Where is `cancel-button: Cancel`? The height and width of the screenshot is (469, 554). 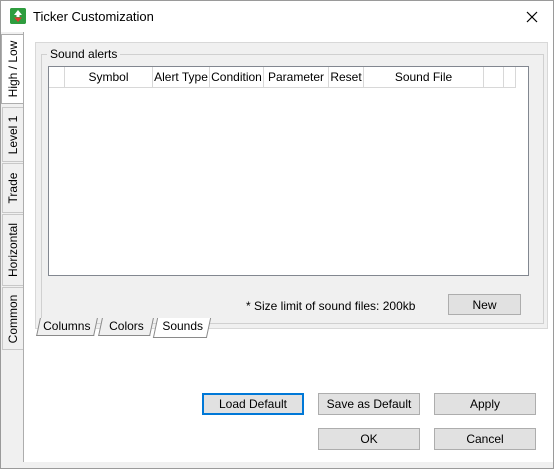 cancel-button: Cancel is located at coordinates (485, 439).